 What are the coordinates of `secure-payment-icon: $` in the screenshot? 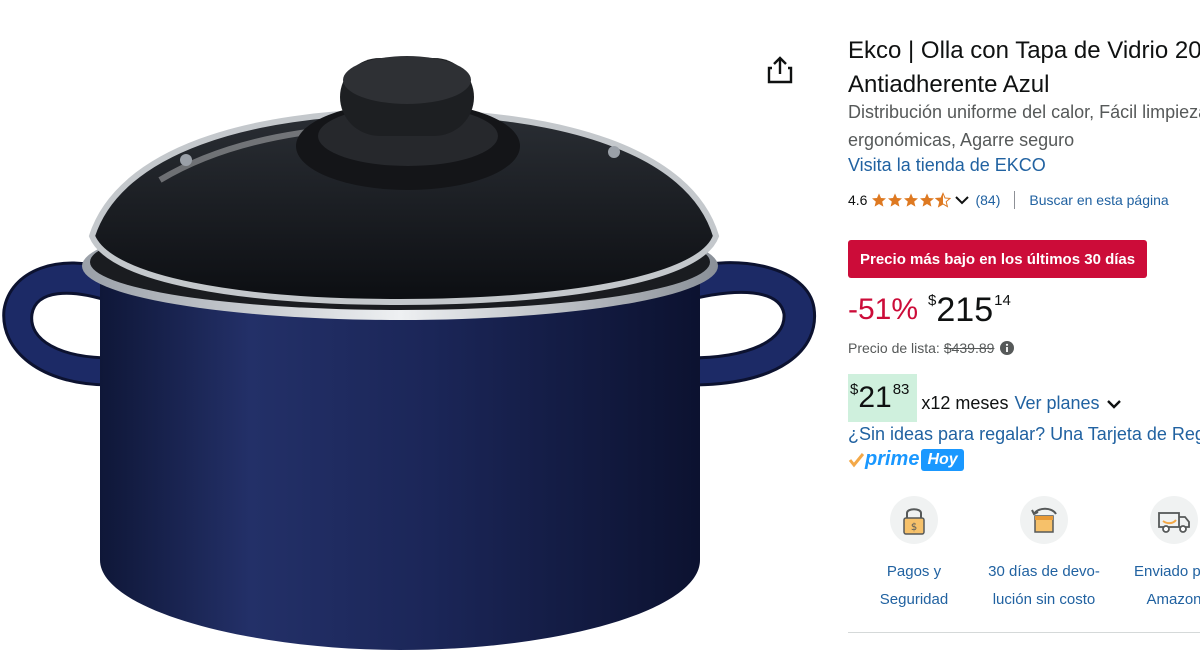 It's located at (914, 520).